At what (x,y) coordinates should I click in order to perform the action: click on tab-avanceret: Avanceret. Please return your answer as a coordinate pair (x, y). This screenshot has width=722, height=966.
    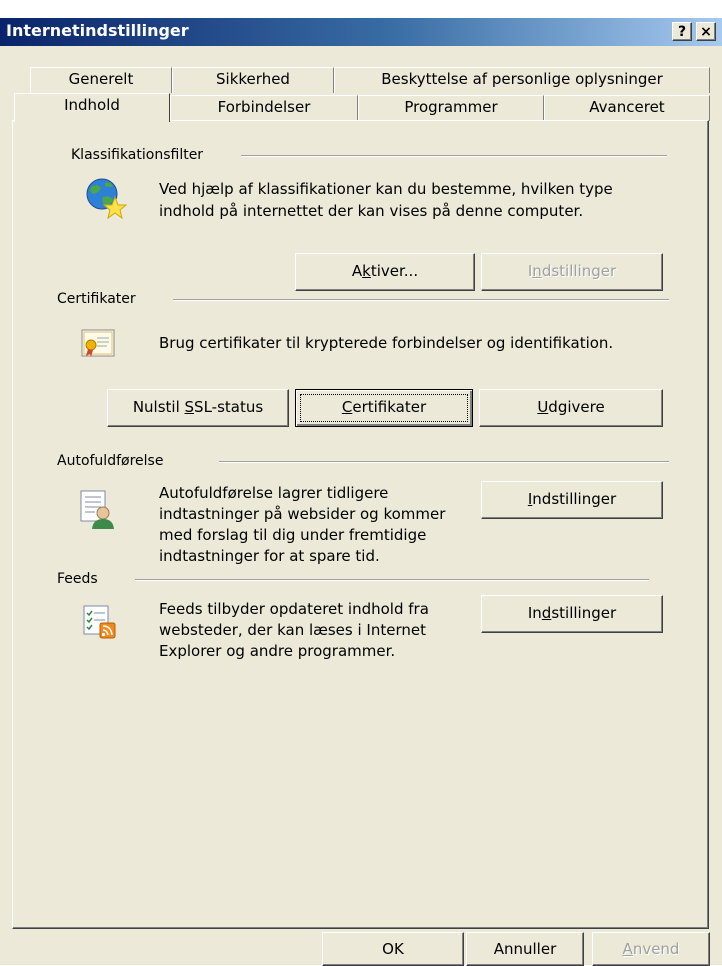
    Looking at the image, I should click on (627, 108).